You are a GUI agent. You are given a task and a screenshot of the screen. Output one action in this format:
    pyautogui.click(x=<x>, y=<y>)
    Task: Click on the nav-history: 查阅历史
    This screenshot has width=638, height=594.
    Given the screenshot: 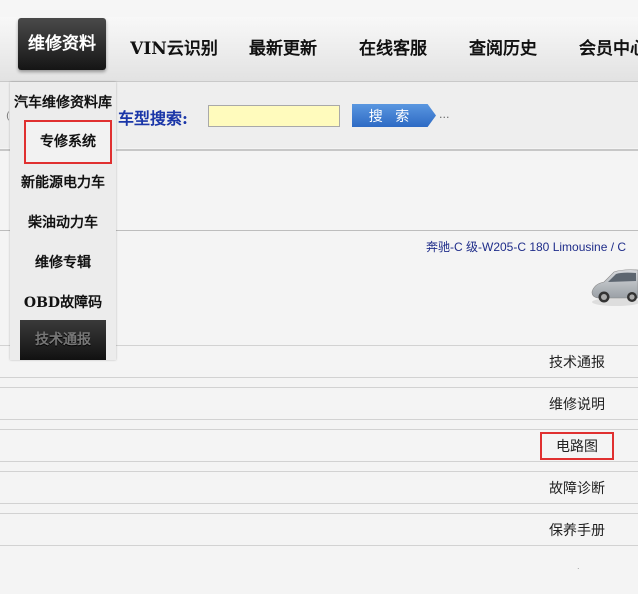 What is the action you would take?
    pyautogui.click(x=503, y=49)
    